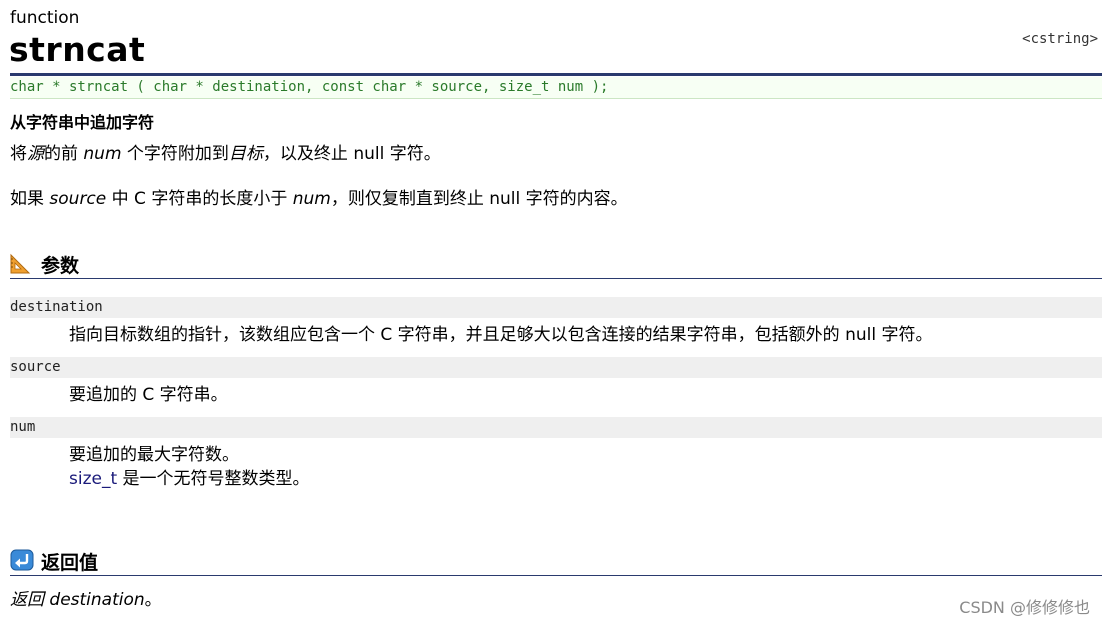 The image size is (1104, 623). What do you see at coordinates (64, 154) in the screenshot?
I see `desc-text: 的前` at bounding box center [64, 154].